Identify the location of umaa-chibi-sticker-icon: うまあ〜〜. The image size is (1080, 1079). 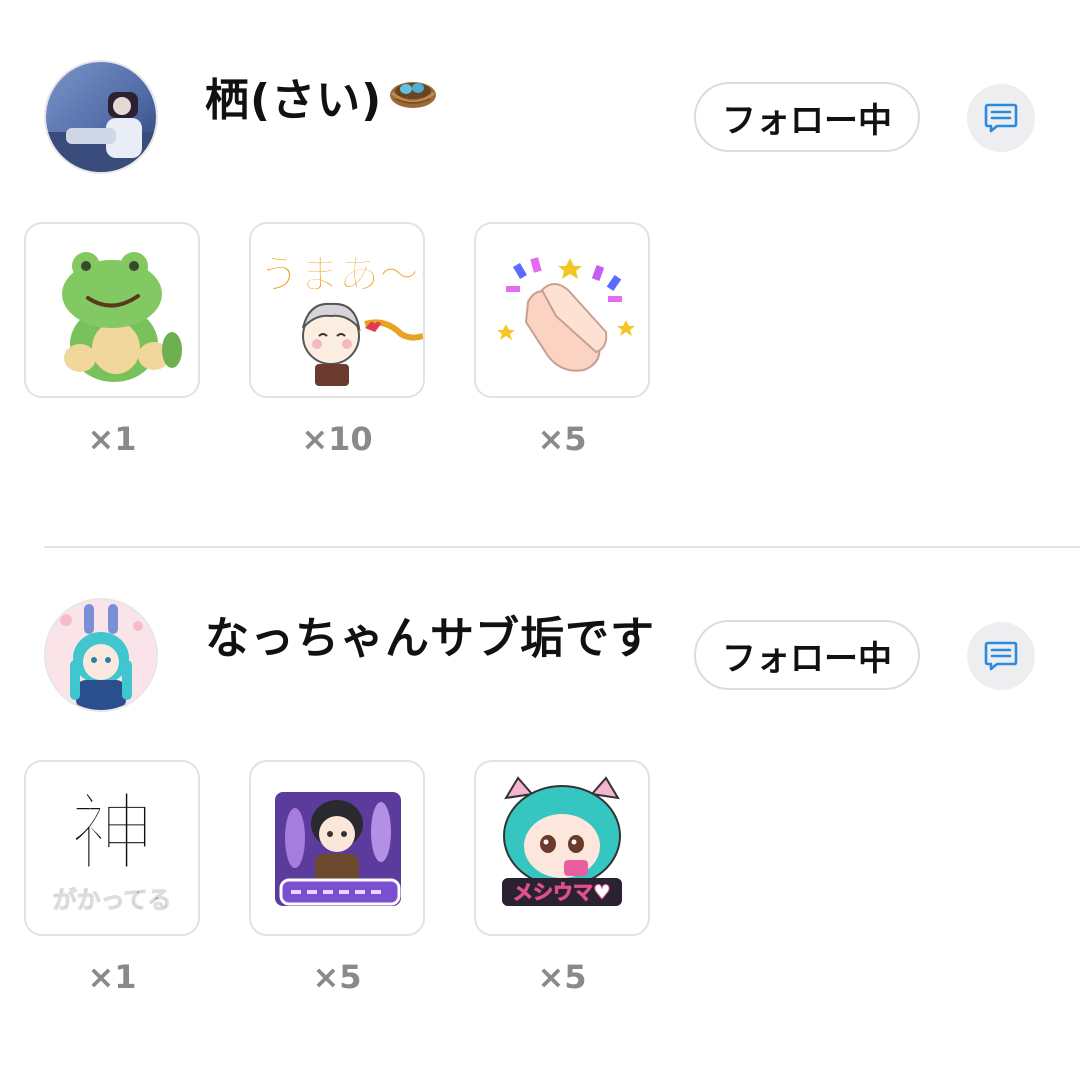
(341, 319).